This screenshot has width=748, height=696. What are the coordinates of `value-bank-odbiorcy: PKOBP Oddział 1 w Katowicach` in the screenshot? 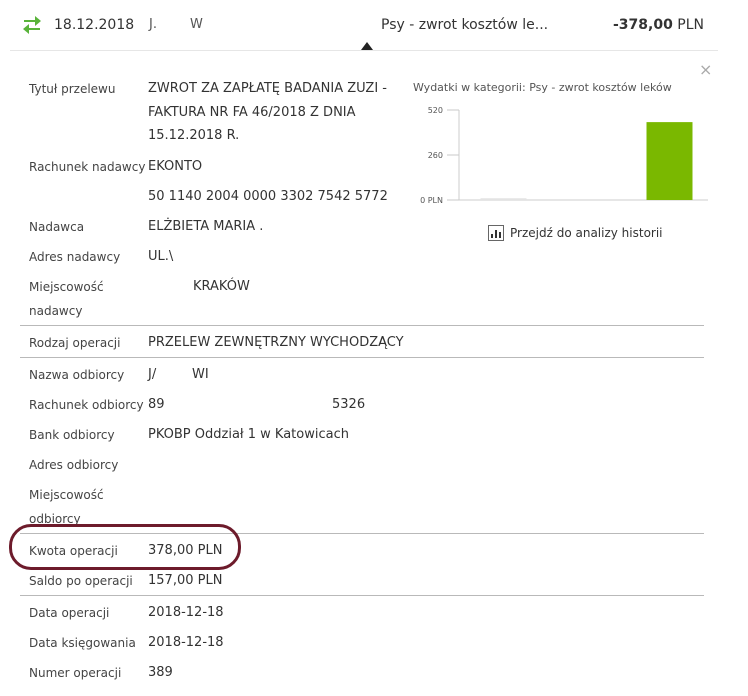 It's located at (248, 434).